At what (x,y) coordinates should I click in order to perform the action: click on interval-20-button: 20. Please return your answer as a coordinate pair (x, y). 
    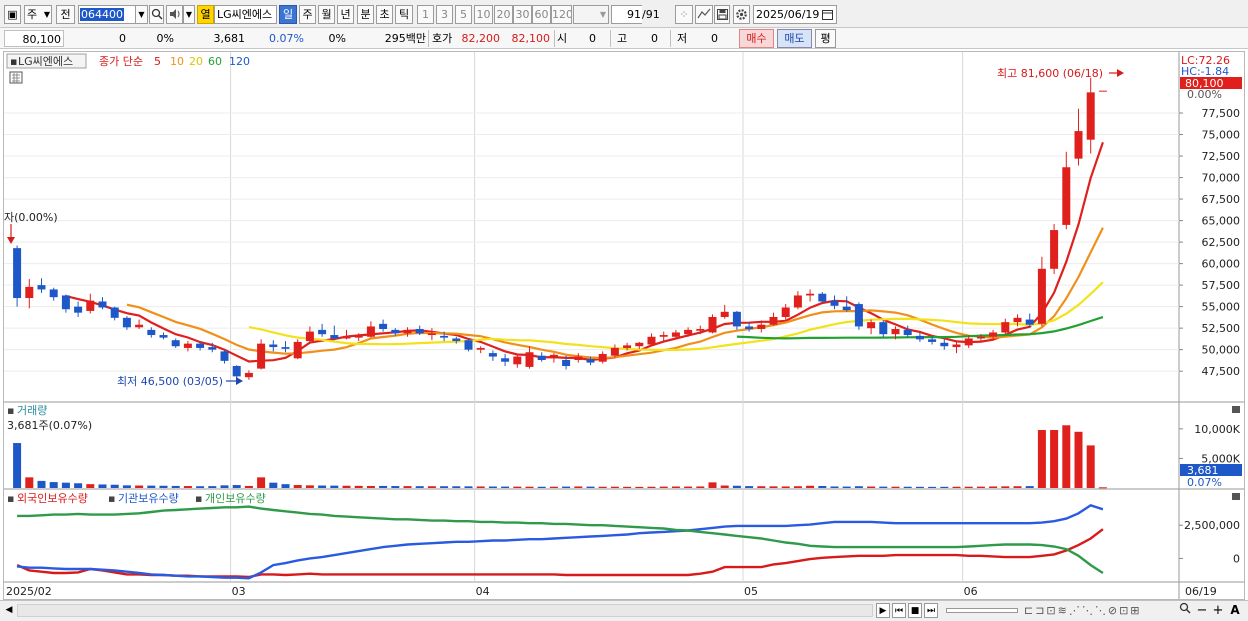
    Looking at the image, I should click on (503, 14).